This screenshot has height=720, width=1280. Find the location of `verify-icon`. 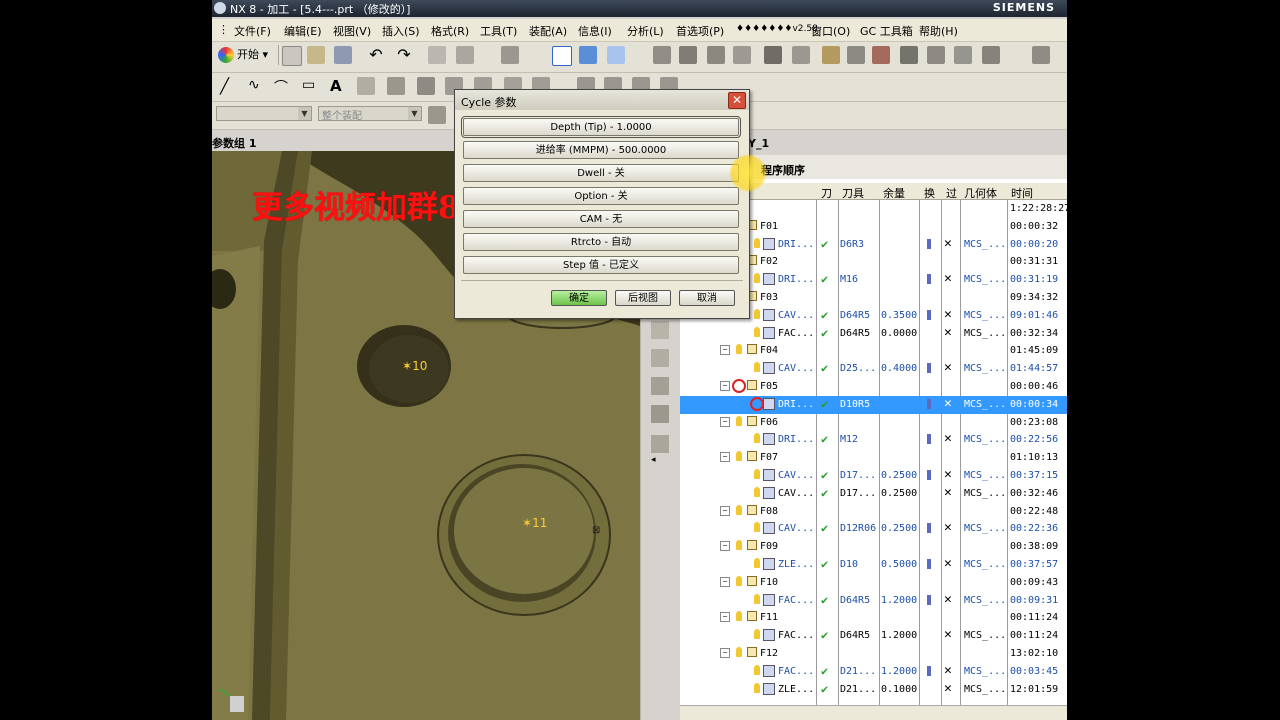

verify-icon is located at coordinates (881, 55).